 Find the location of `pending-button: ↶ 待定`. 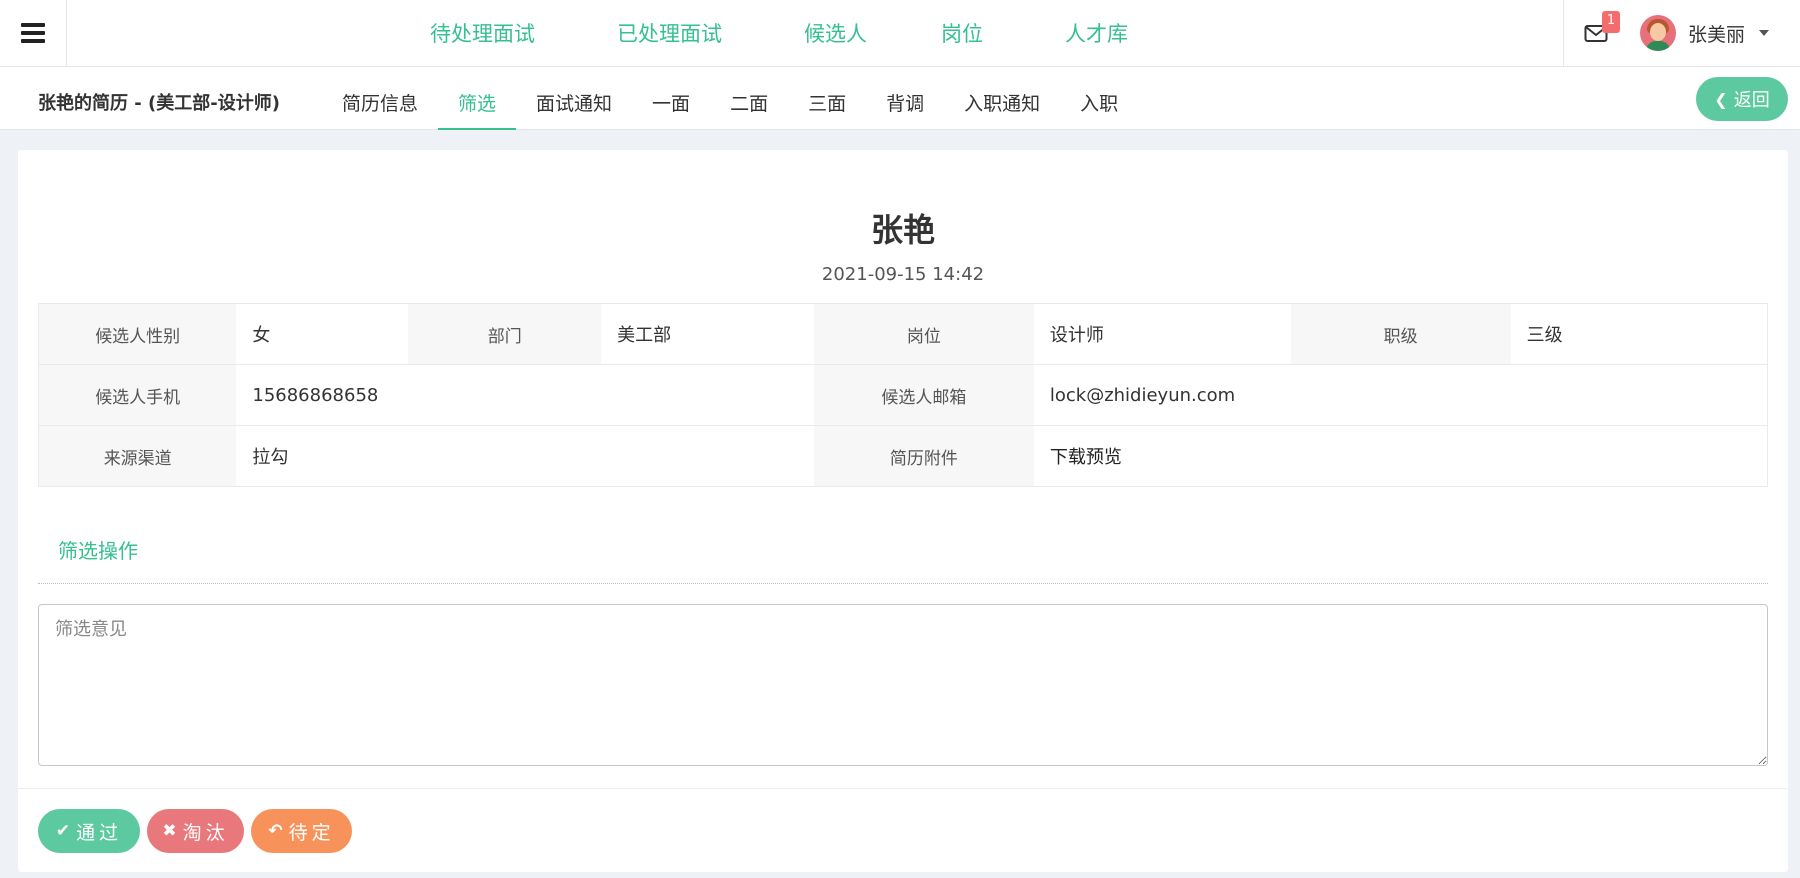

pending-button: ↶ 待定 is located at coordinates (301, 831).